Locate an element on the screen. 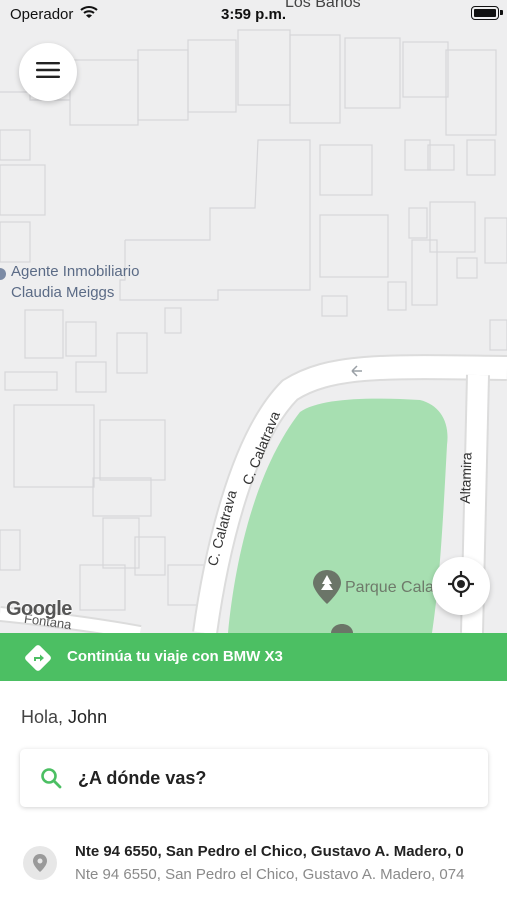 This screenshot has height=900, width=507. search-placeholder: ¿A dónde vas? is located at coordinates (142, 778).